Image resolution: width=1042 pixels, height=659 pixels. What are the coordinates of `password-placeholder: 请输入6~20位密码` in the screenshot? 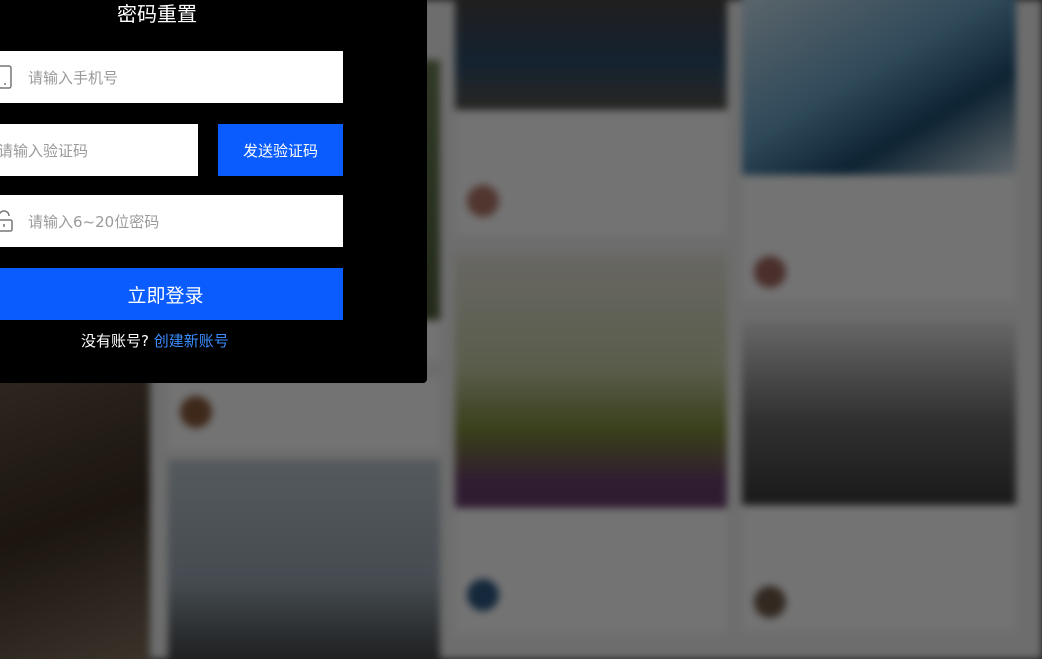 It's located at (94, 222).